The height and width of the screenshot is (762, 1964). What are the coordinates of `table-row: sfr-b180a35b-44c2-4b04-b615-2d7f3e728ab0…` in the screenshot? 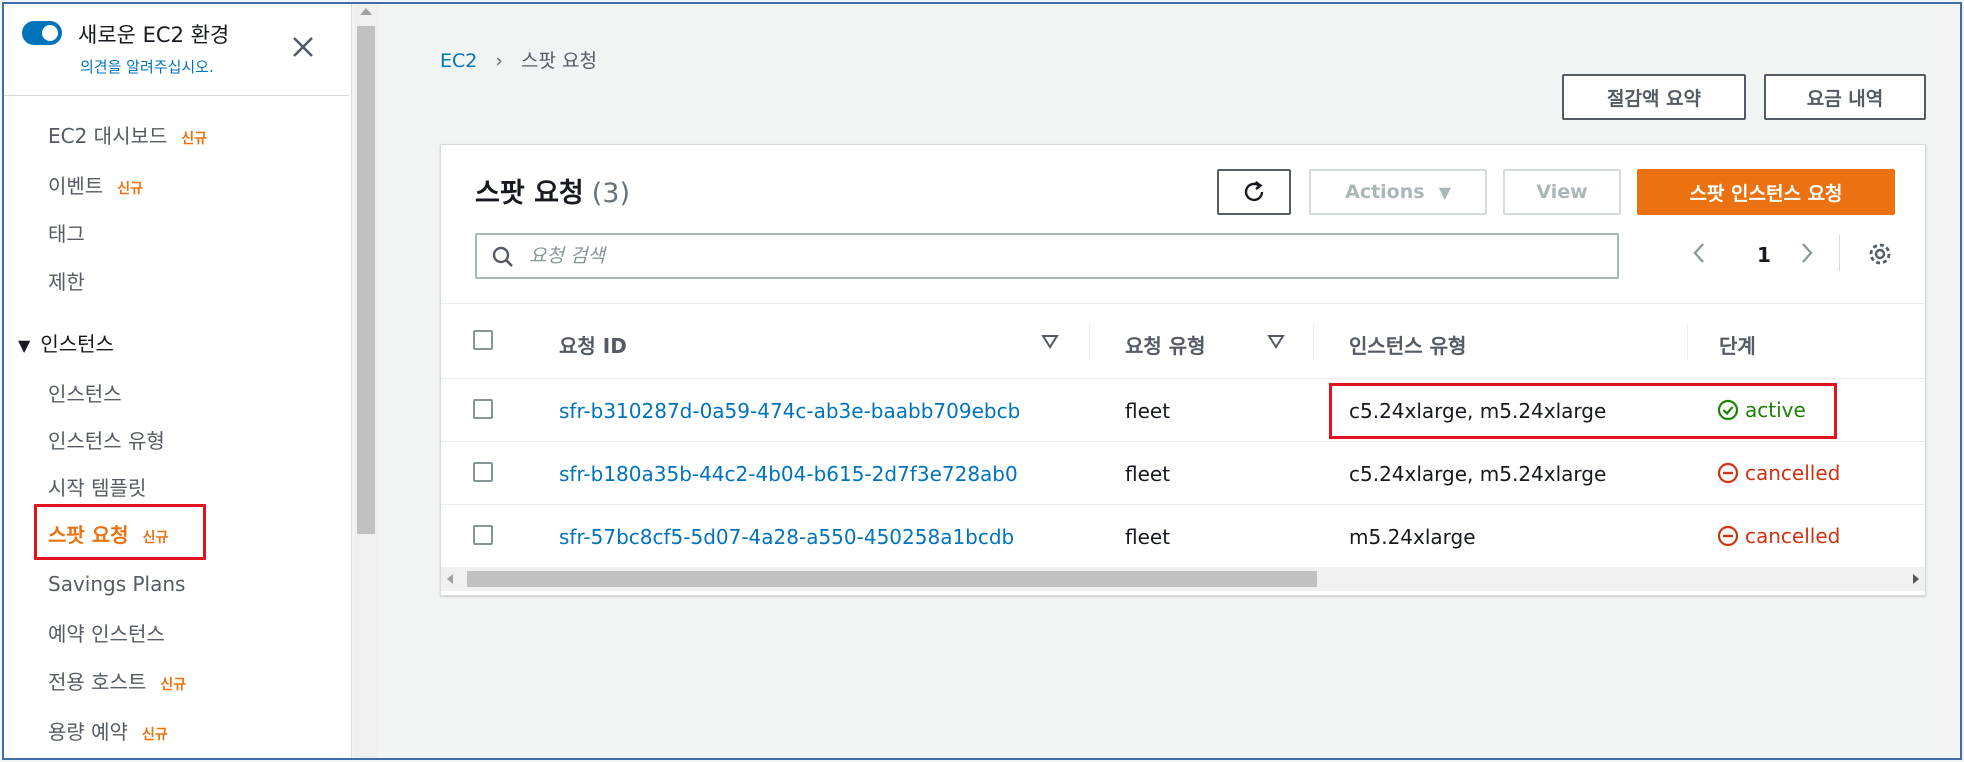 It's located at (1183, 473).